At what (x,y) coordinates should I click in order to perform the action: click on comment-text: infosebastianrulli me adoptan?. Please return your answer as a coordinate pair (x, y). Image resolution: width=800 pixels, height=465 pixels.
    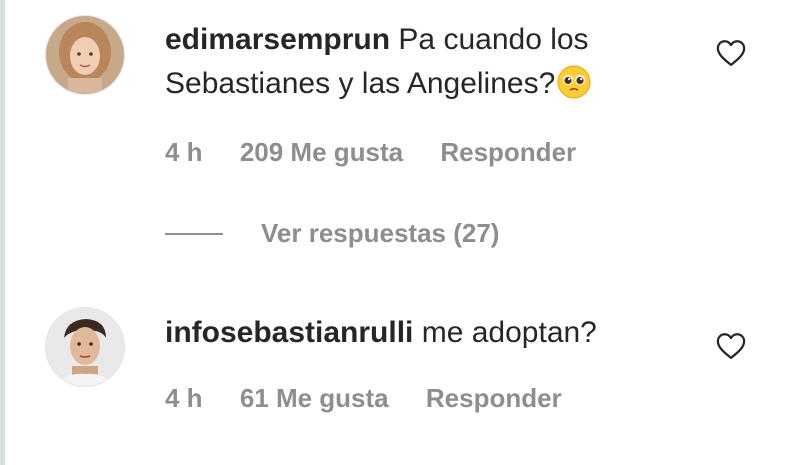
    Looking at the image, I should click on (430, 333).